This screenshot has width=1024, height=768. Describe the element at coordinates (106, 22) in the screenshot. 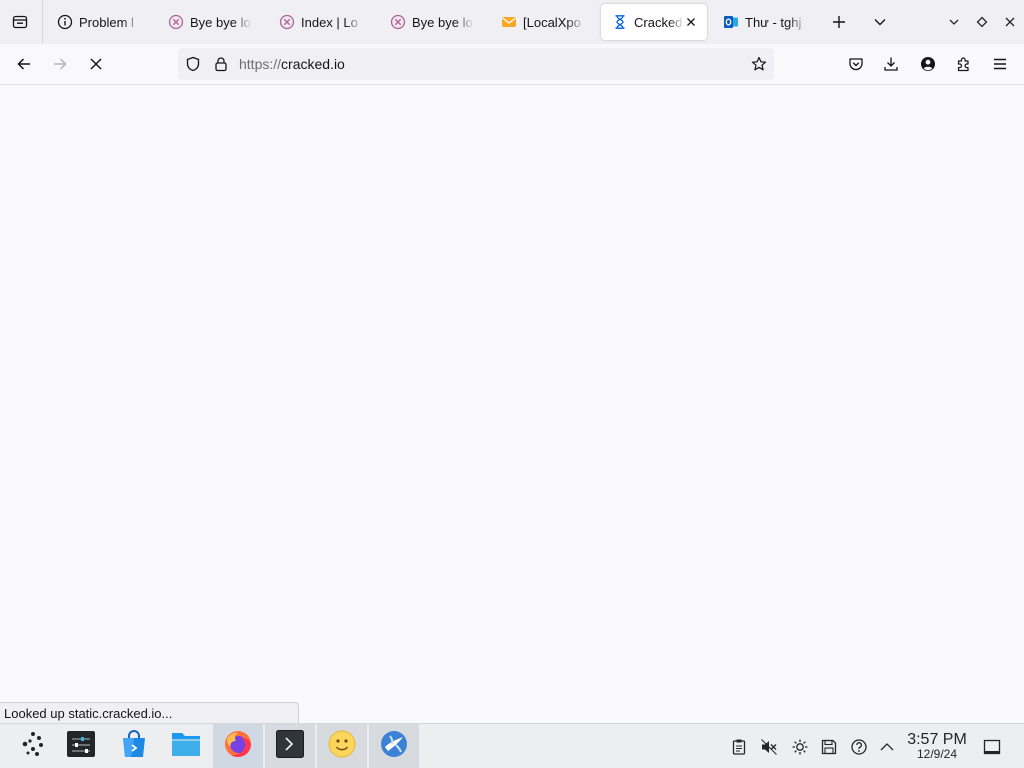

I see `tab-label: Problem l` at that location.